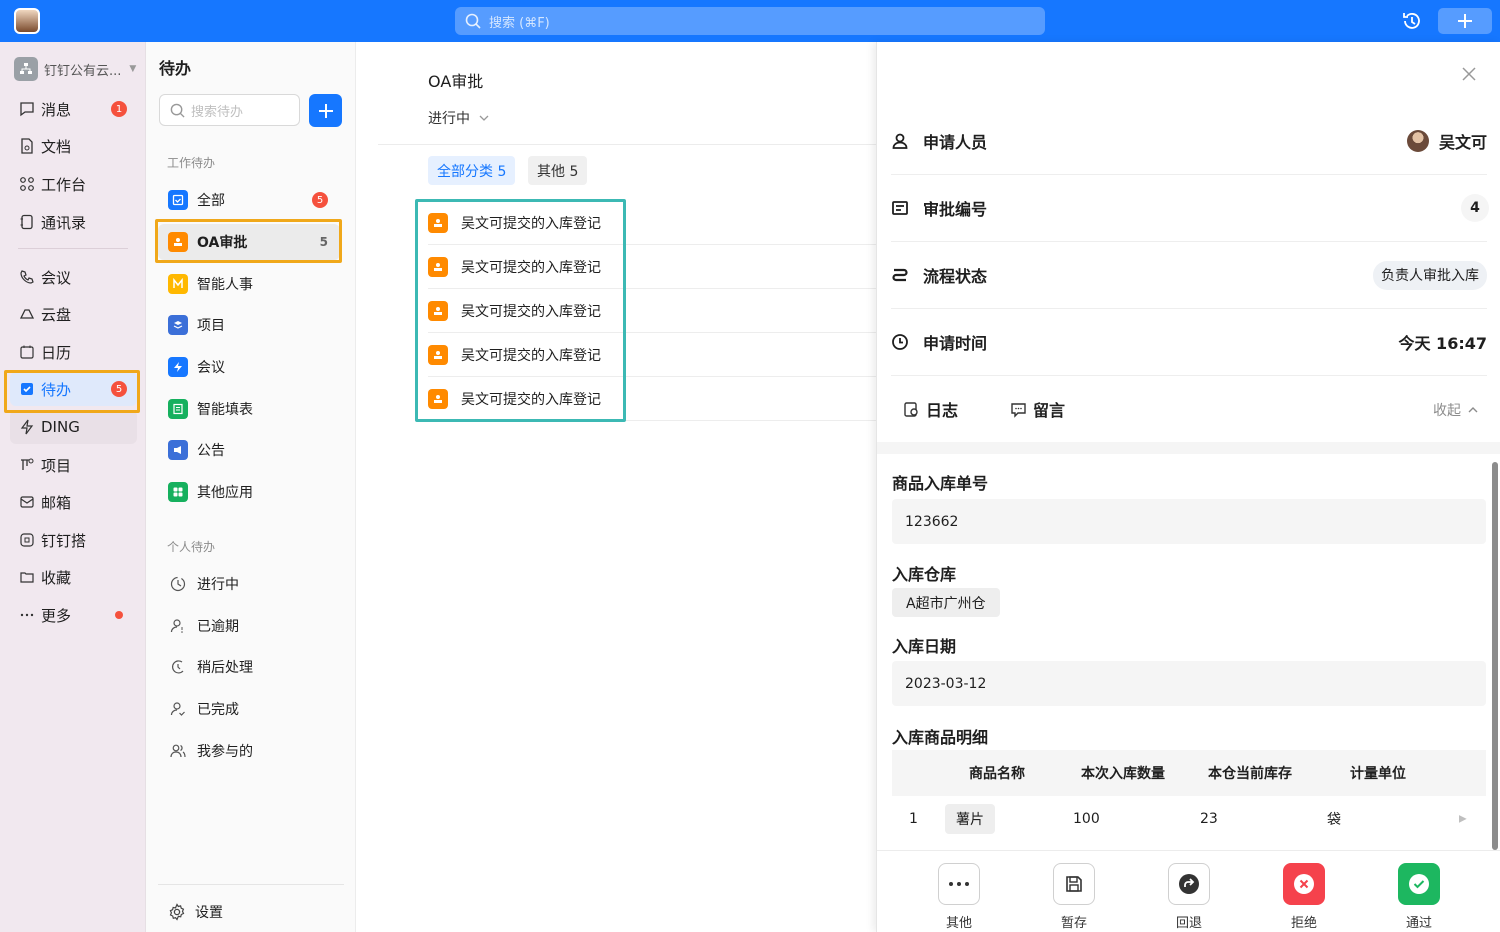 The width and height of the screenshot is (1500, 932). What do you see at coordinates (1412, 21) in the screenshot?
I see `history-icon` at bounding box center [1412, 21].